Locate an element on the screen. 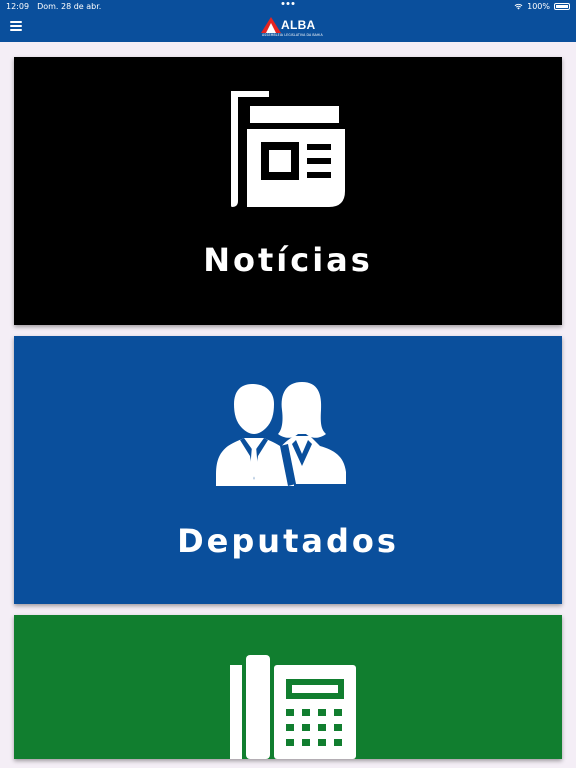 Image resolution: width=576 pixels, height=768 pixels. alba-logo: ALBA ASSEMBLEIA LEGISLATIVA DA BAHIA is located at coordinates (291, 28).